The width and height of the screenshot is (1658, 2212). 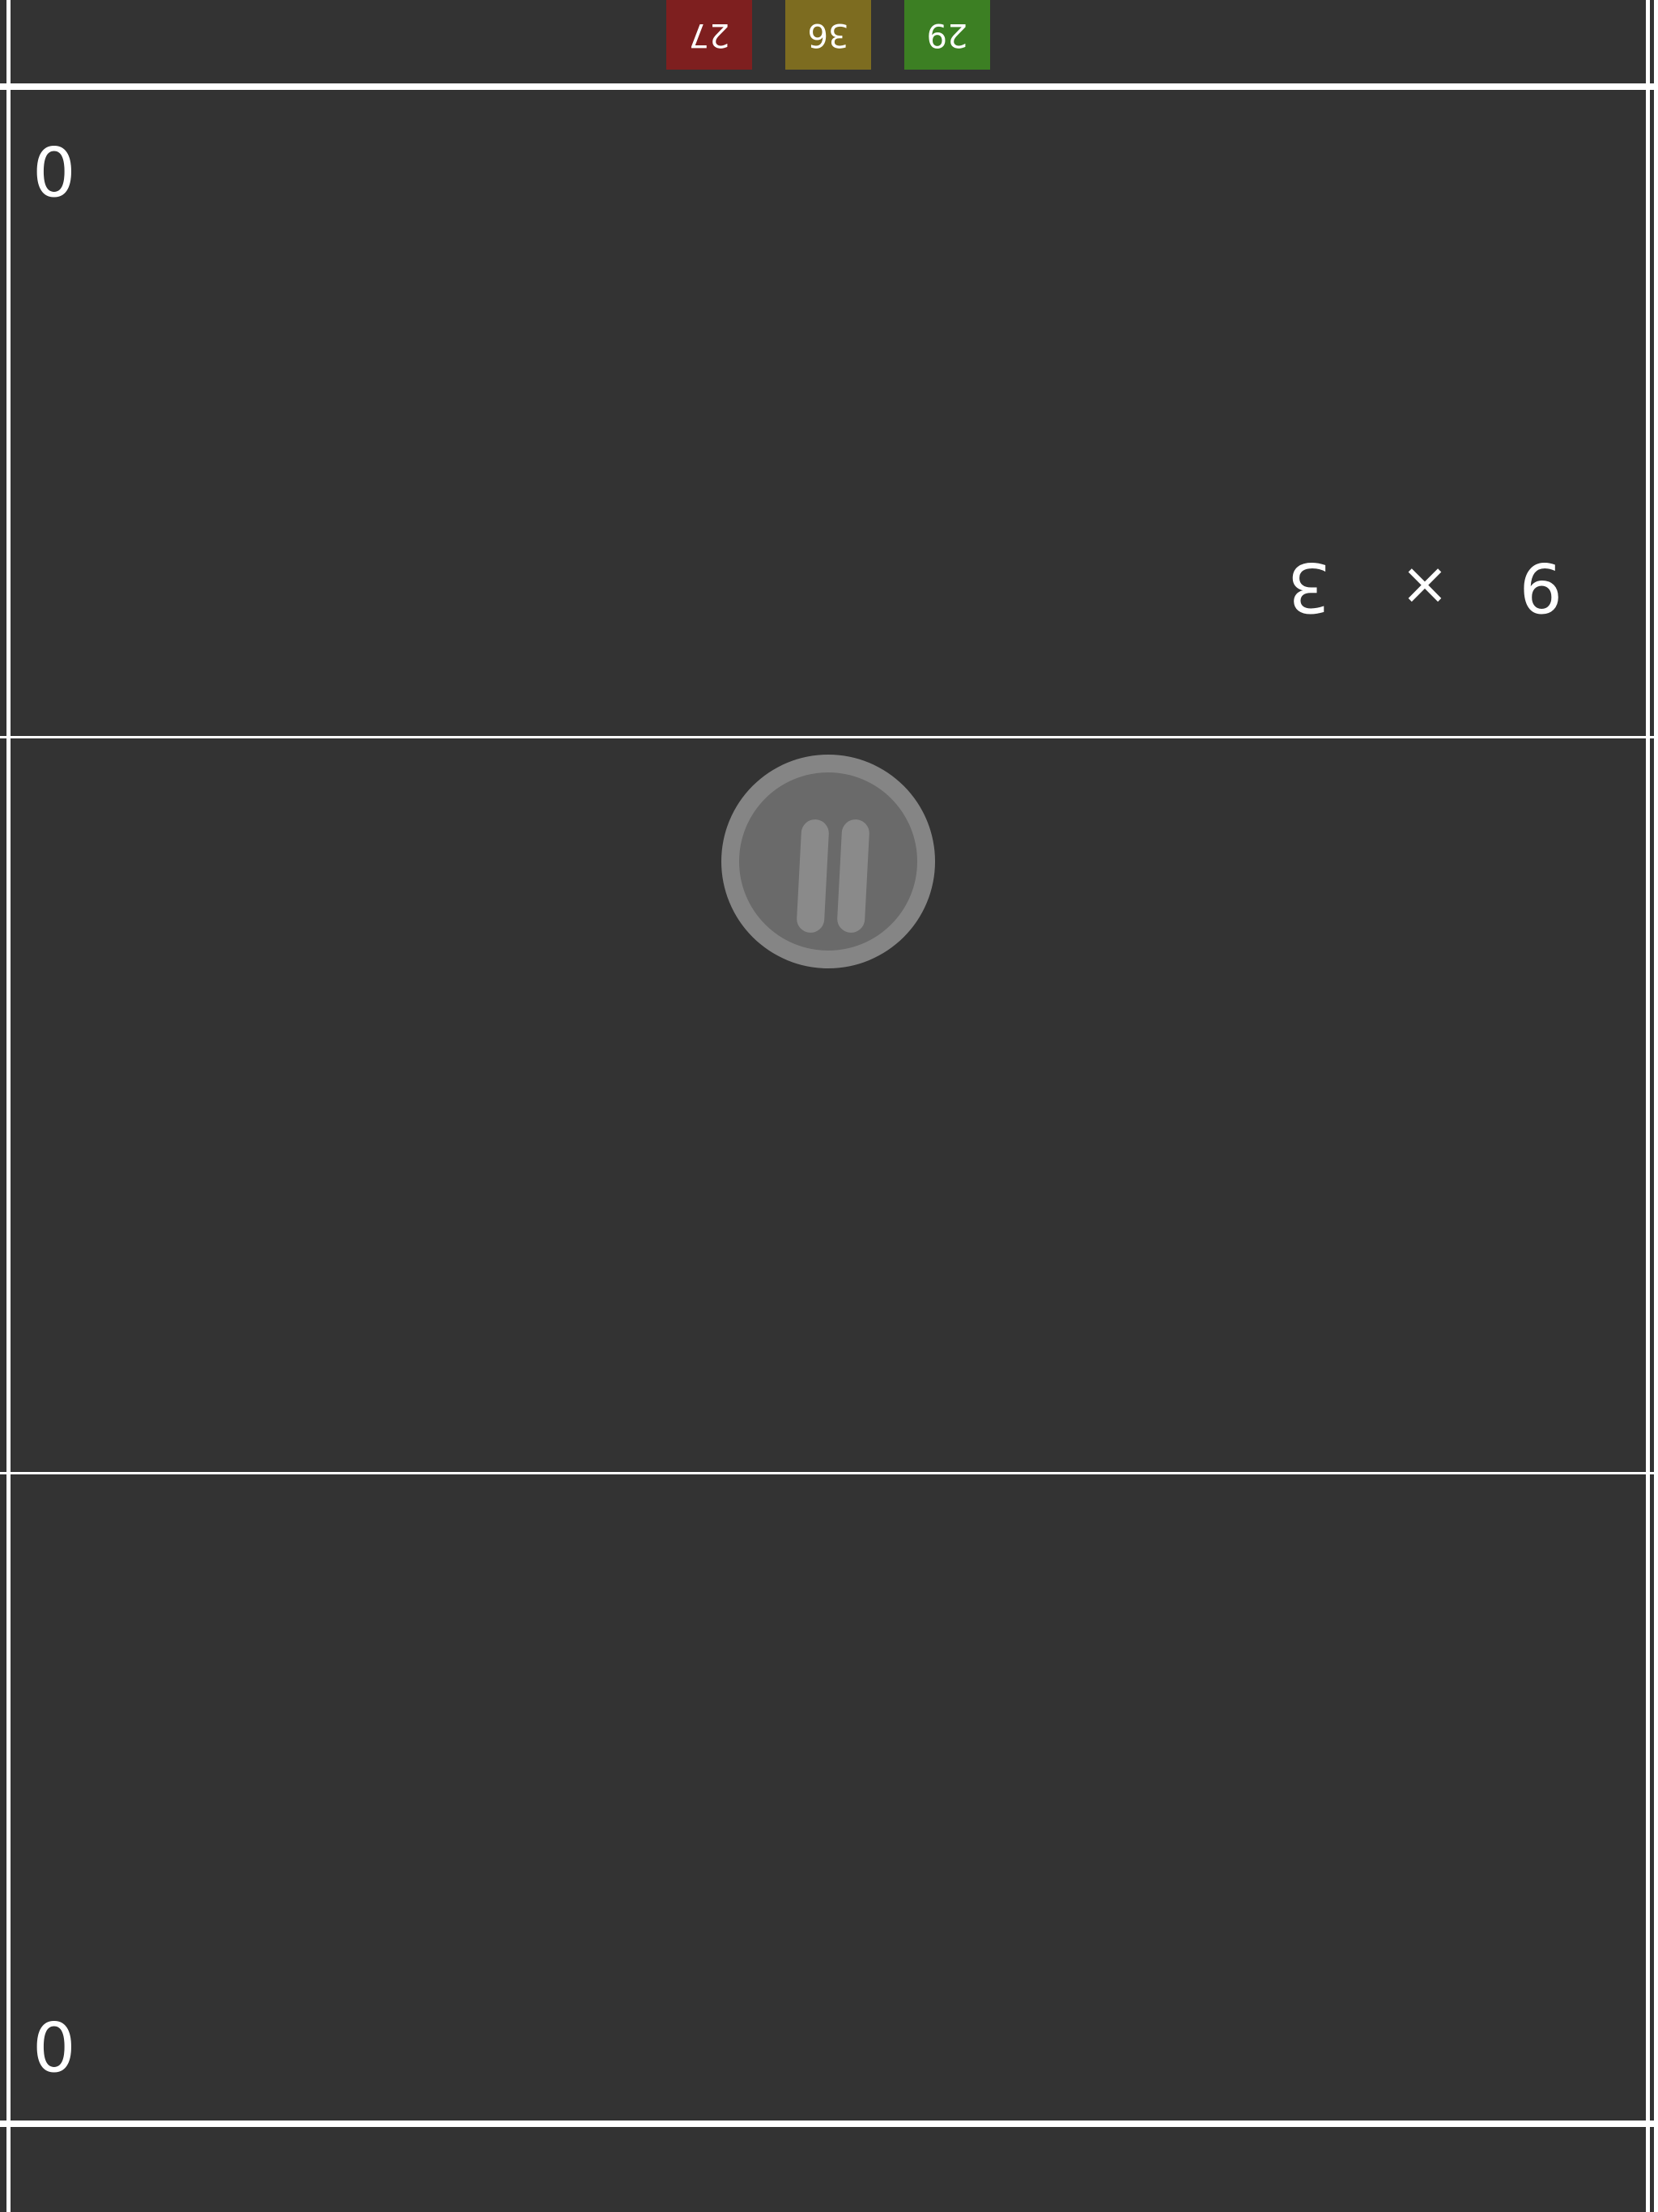 What do you see at coordinates (853, 877) in the screenshot?
I see `pause-bar-right` at bounding box center [853, 877].